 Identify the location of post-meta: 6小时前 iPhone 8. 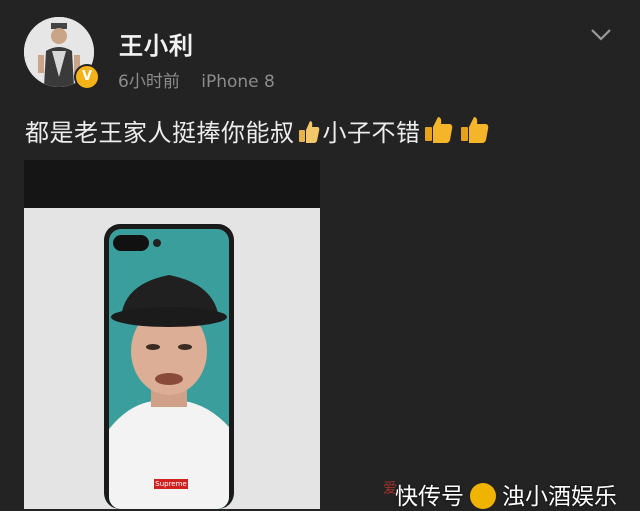
(196, 79).